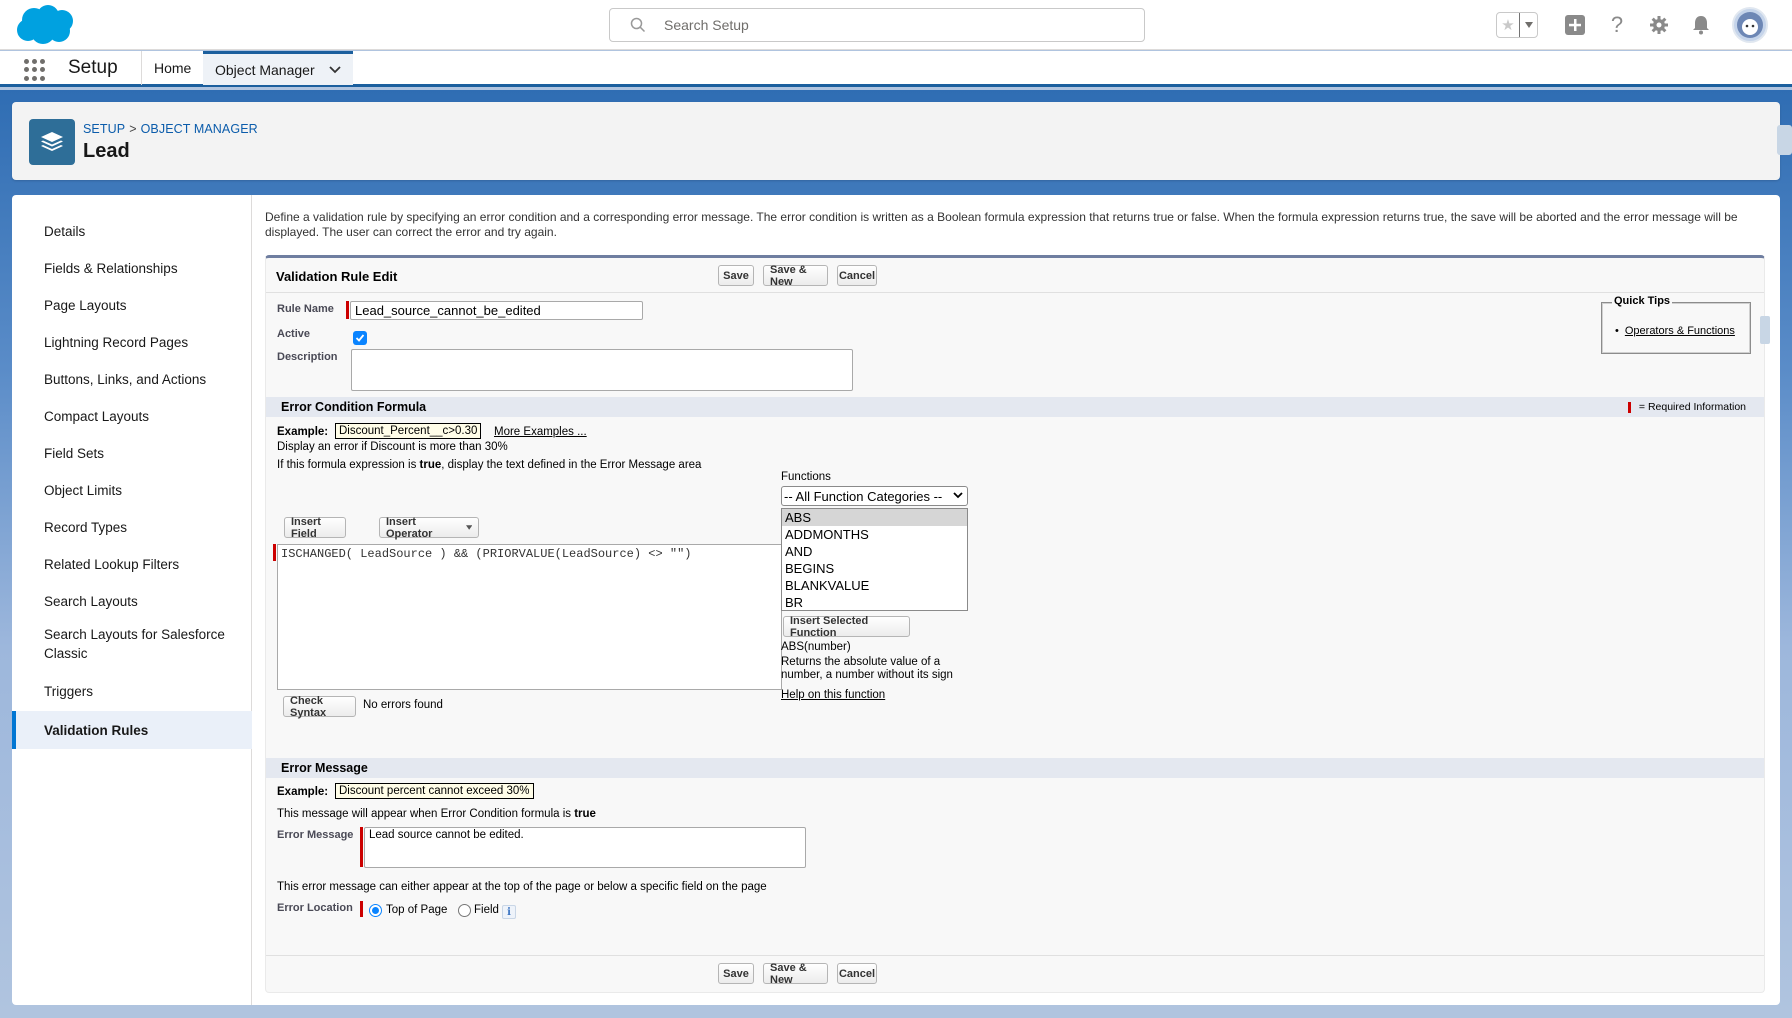 The width and height of the screenshot is (1792, 1018). I want to click on active-checkbox, so click(360, 338).